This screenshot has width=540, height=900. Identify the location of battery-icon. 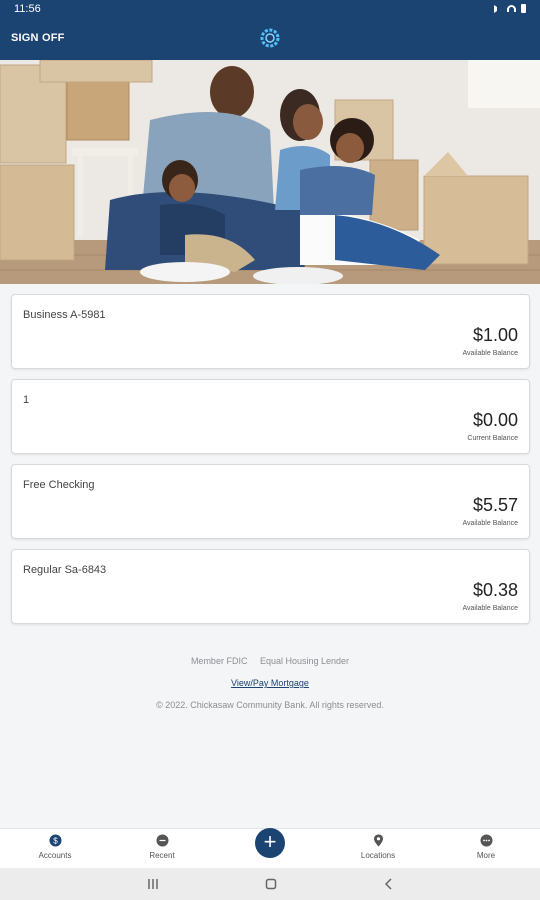
(523, 8).